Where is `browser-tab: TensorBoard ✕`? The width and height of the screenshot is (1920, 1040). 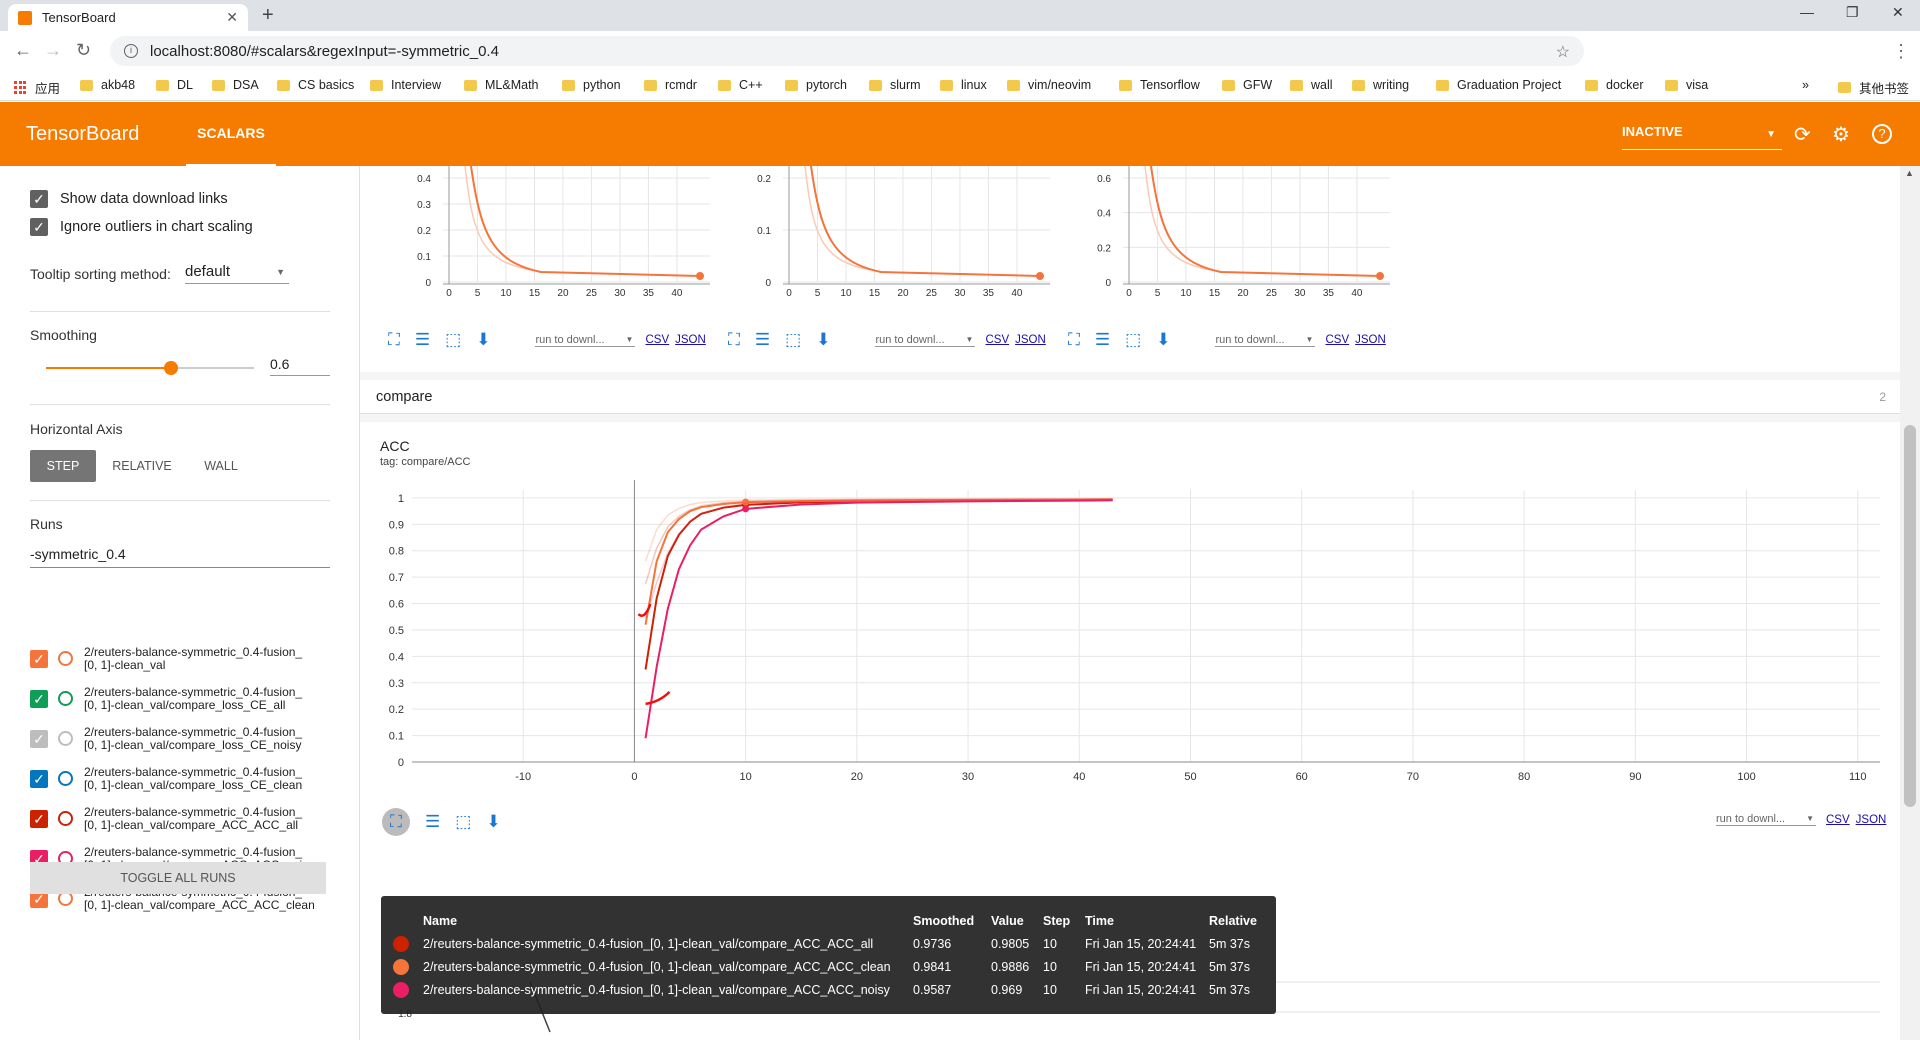
browser-tab: TensorBoard ✕ is located at coordinates (128, 17).